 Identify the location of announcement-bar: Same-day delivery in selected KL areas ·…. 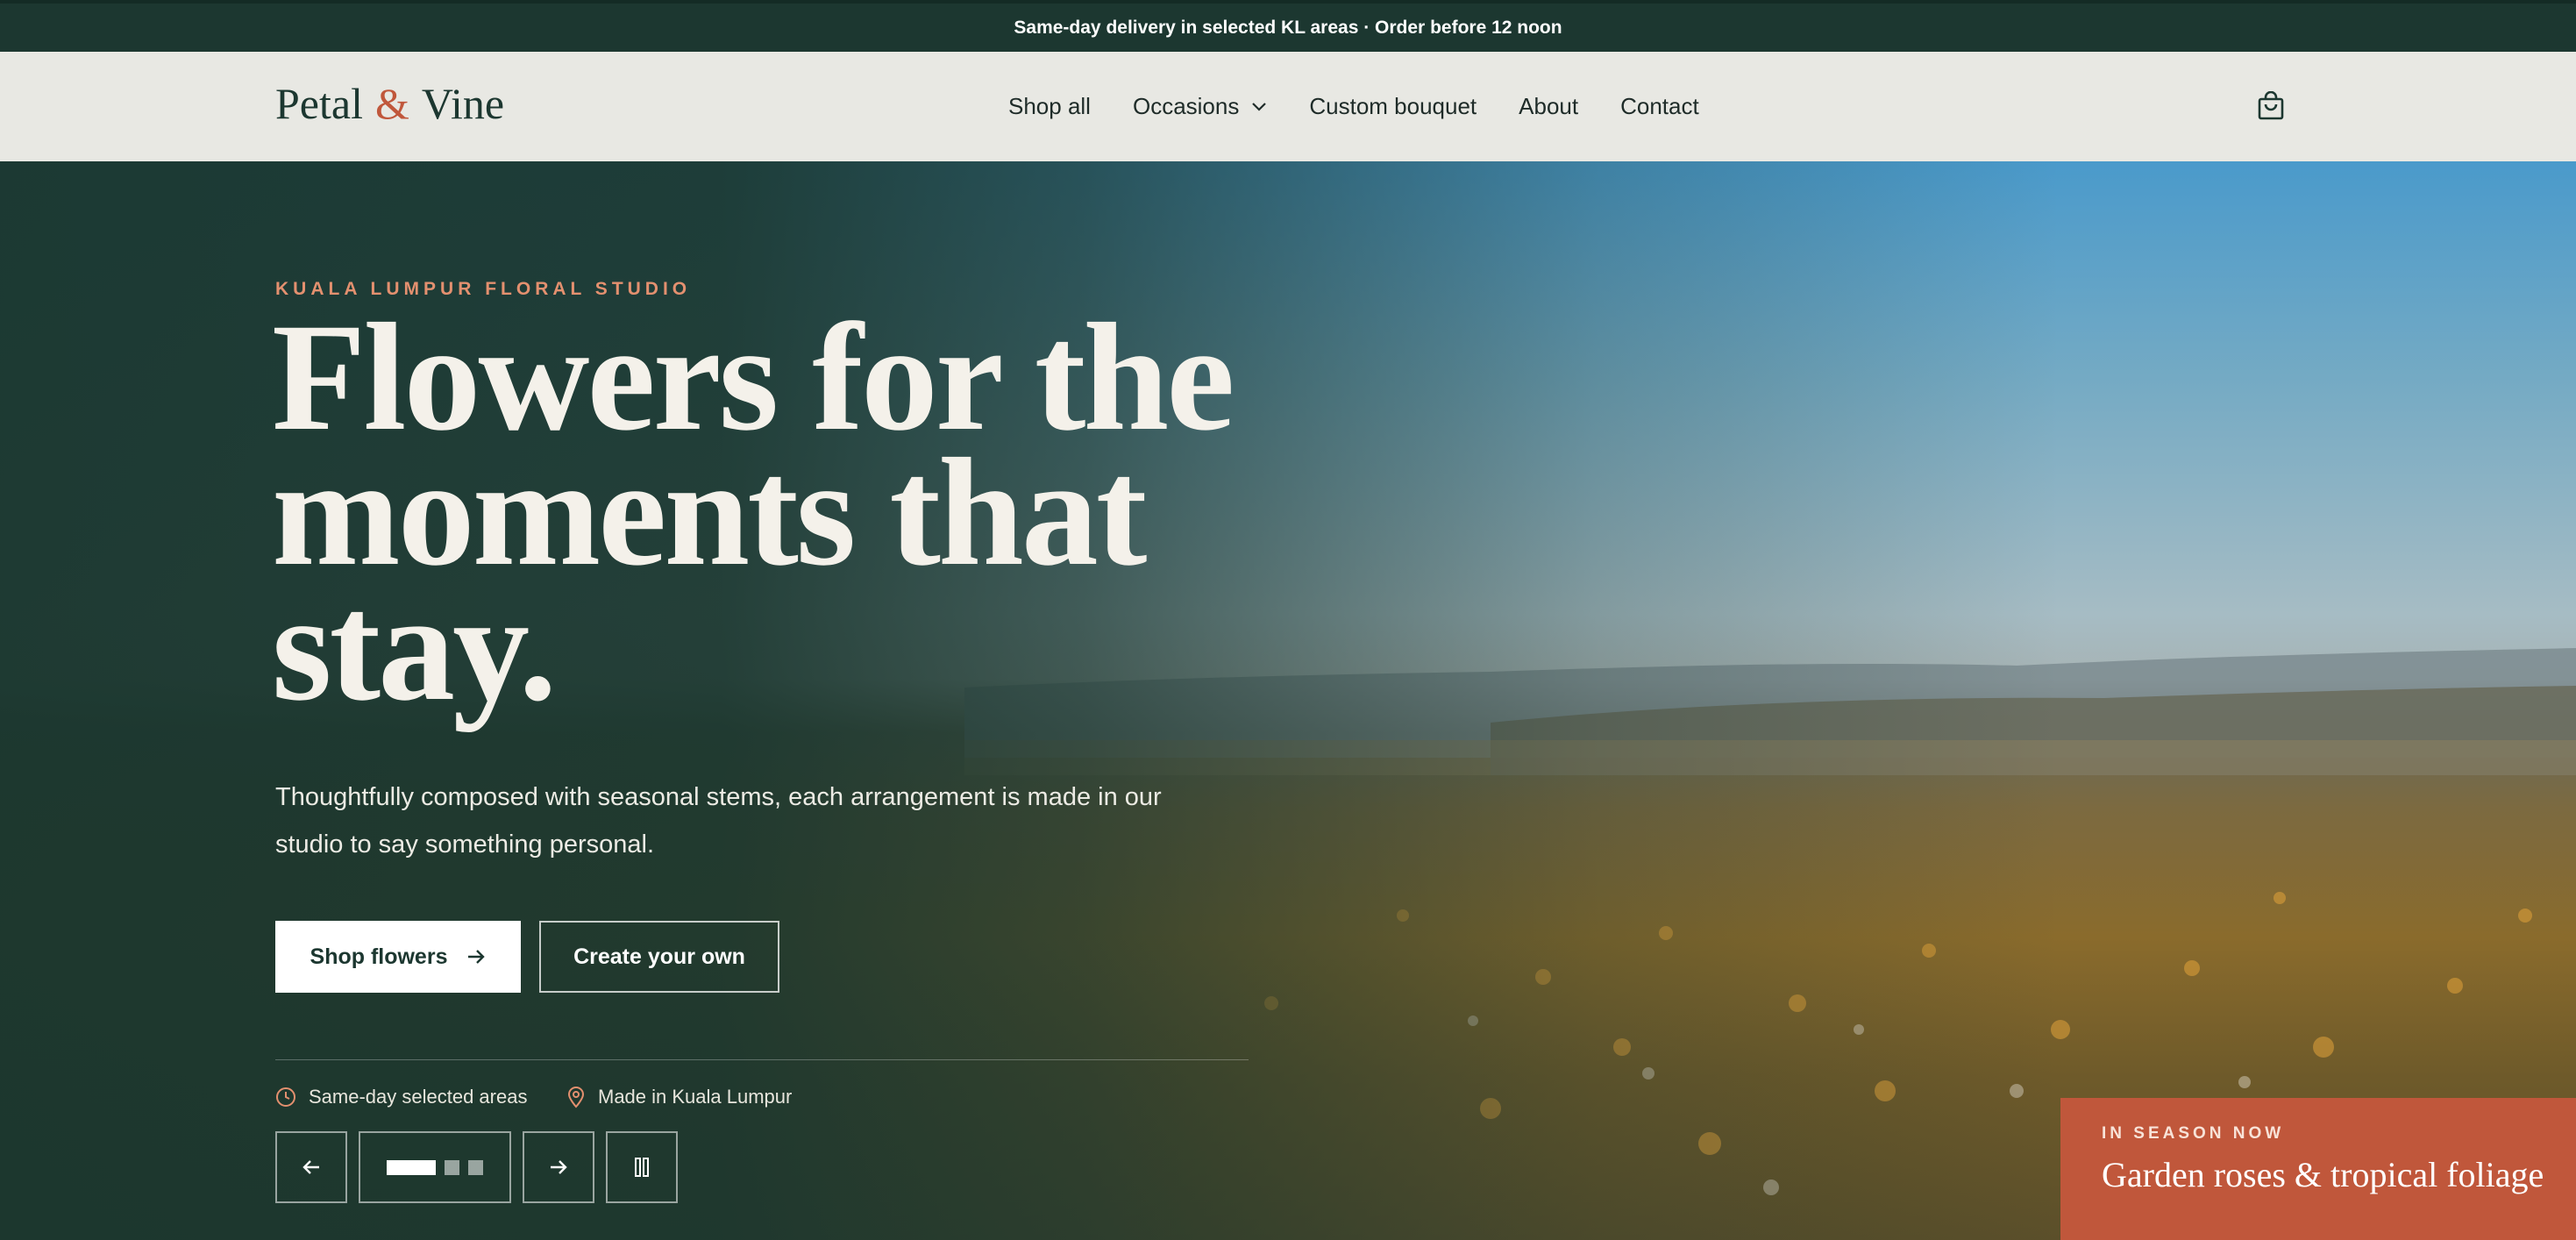
(1288, 26).